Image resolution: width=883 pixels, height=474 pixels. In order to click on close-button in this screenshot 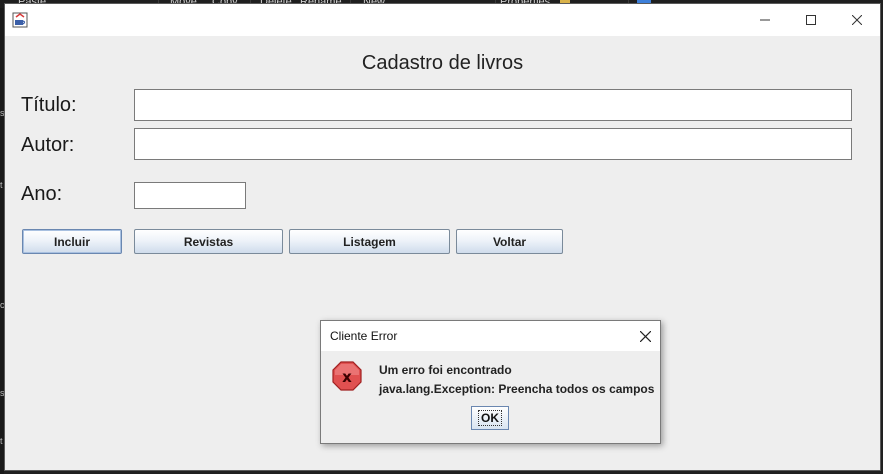, I will do `click(857, 20)`.